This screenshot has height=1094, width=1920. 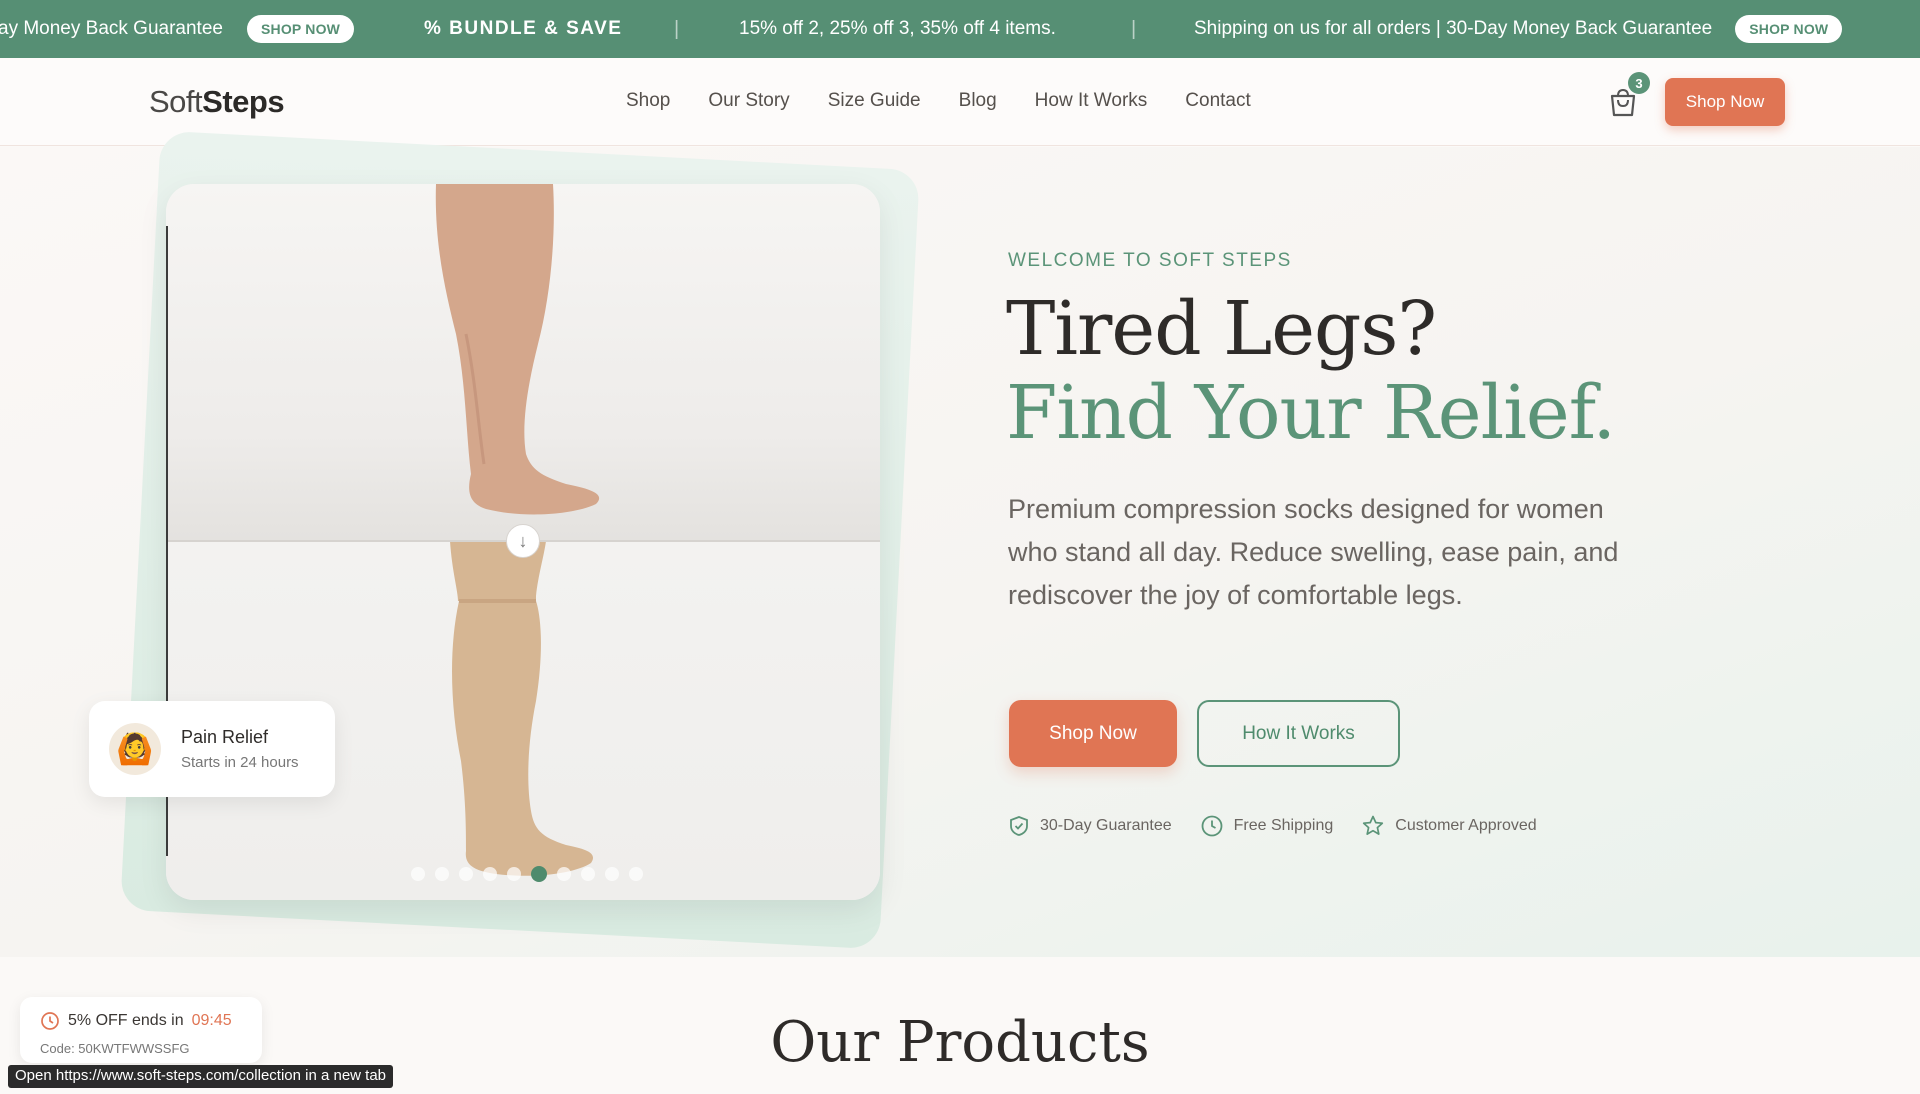 I want to click on announcement-guarantee-text: ay Money Back Guarantee, so click(x=111, y=28).